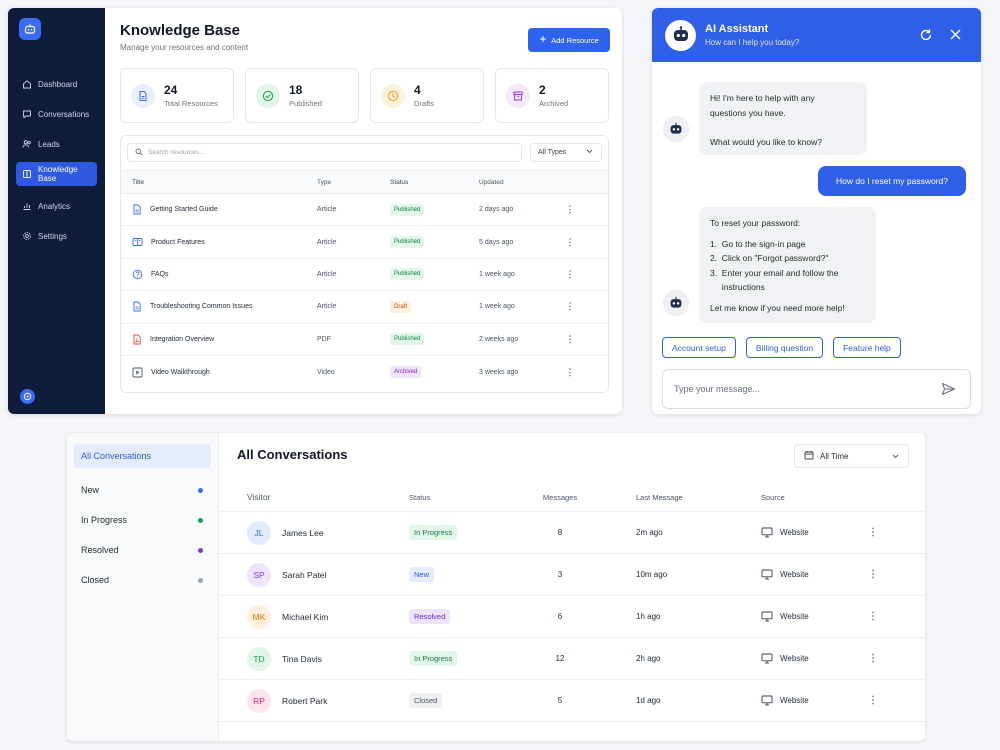 The image size is (1000, 750). Describe the element at coordinates (769, 258) in the screenshot. I see `bot-message-step: 2. Click on "Forgot password?"` at that location.